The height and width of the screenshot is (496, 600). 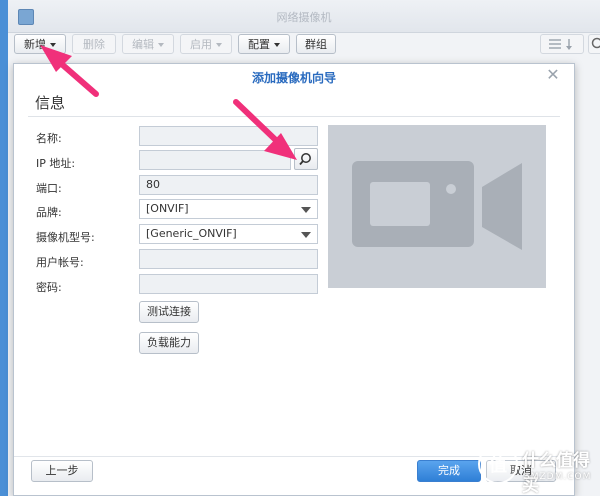 I want to click on finish-label: 完成, so click(x=449, y=470).